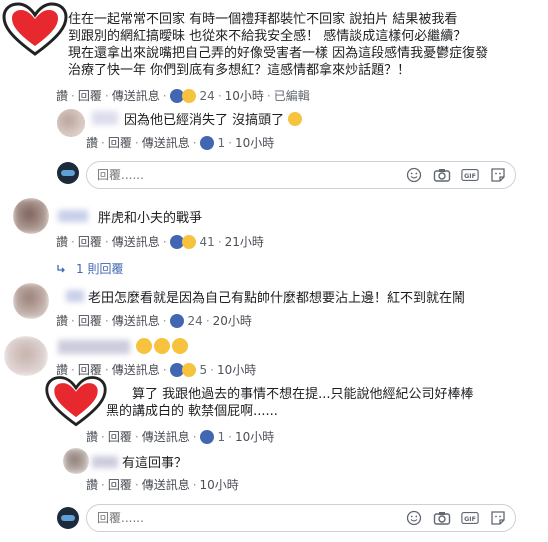  Describe the element at coordinates (89, 268) in the screenshot. I see `view-replies-link: 1 則回覆` at that location.